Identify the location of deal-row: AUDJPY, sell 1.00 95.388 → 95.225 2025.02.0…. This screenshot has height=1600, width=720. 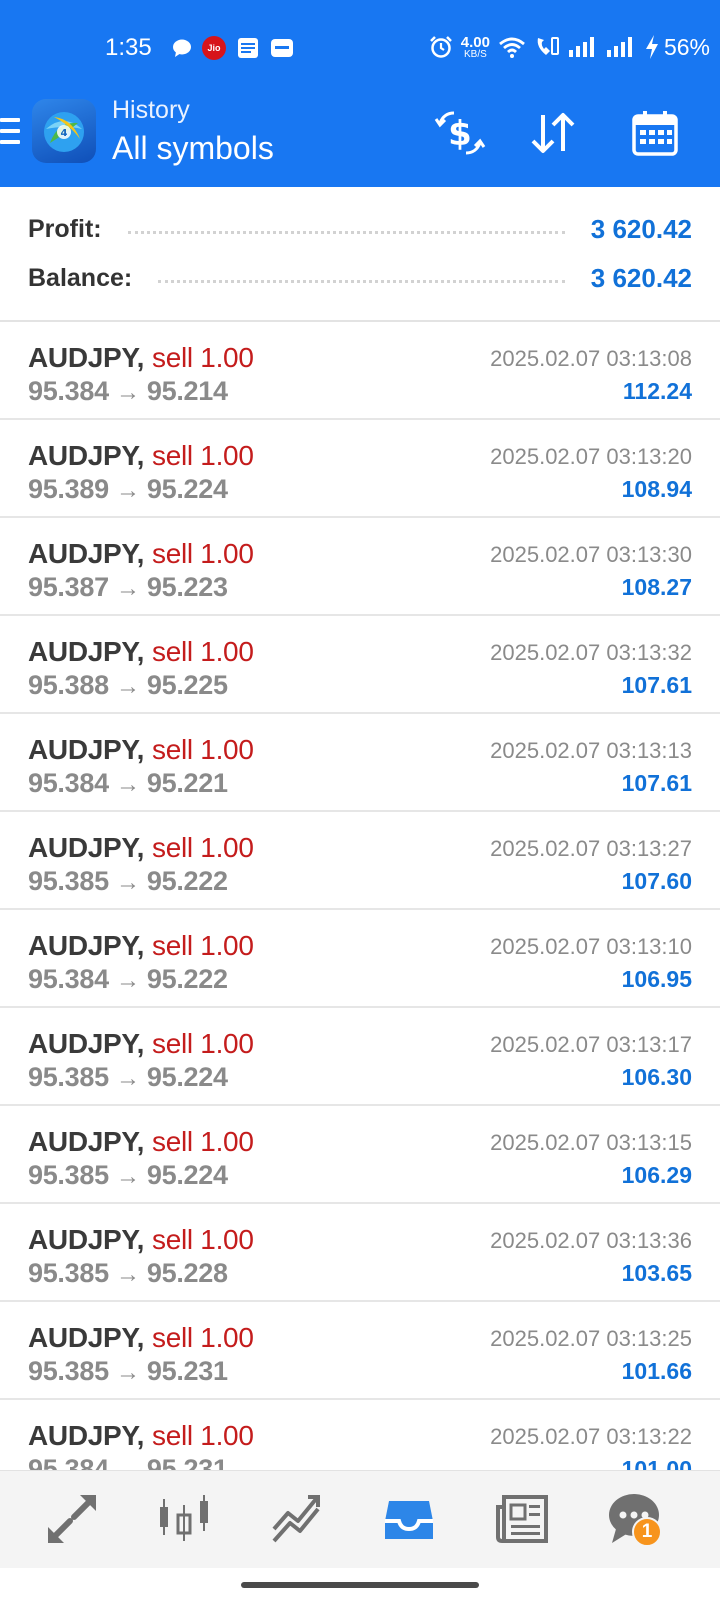
(360, 665).